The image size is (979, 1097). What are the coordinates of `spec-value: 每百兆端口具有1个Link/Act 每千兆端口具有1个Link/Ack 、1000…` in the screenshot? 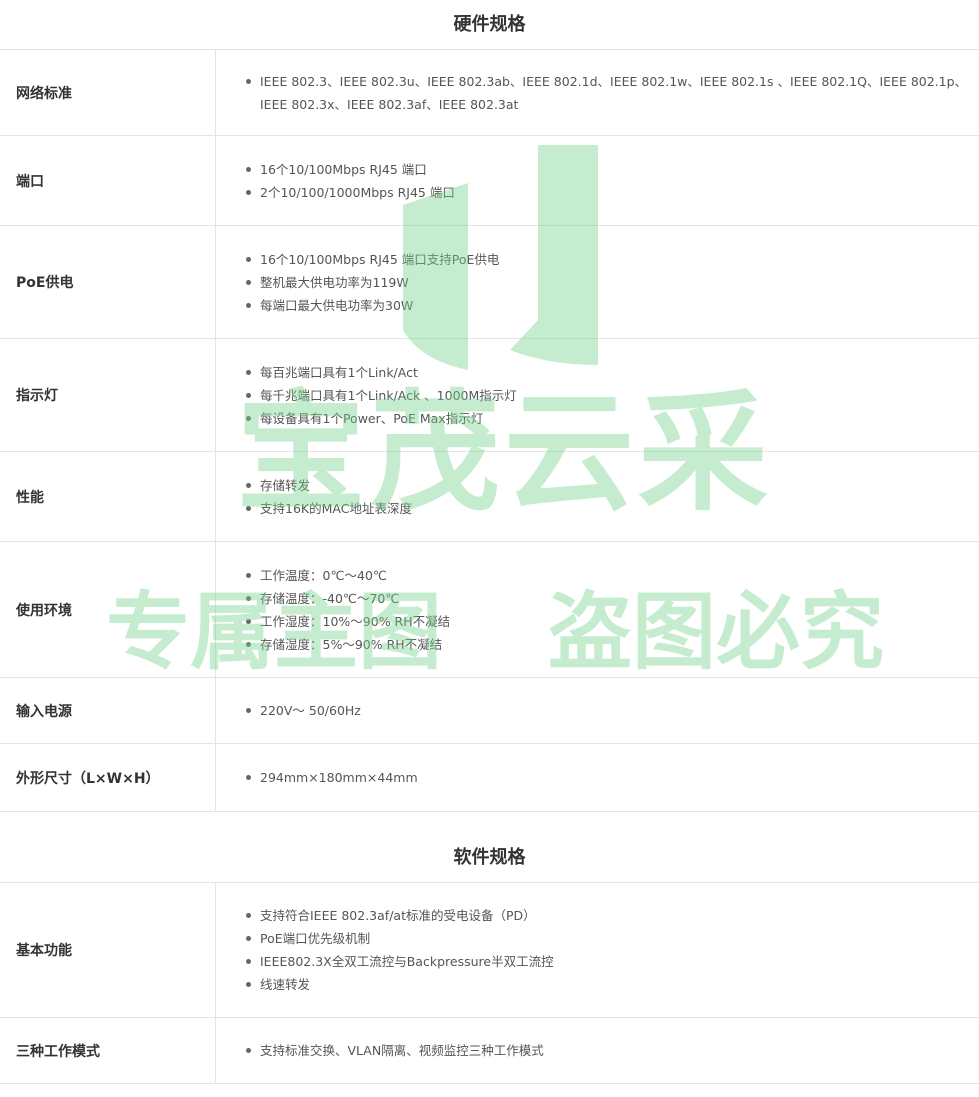 It's located at (597, 395).